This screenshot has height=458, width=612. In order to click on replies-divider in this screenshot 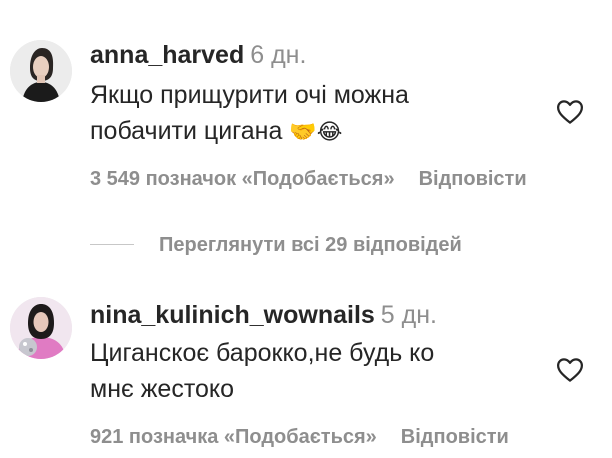, I will do `click(112, 244)`.